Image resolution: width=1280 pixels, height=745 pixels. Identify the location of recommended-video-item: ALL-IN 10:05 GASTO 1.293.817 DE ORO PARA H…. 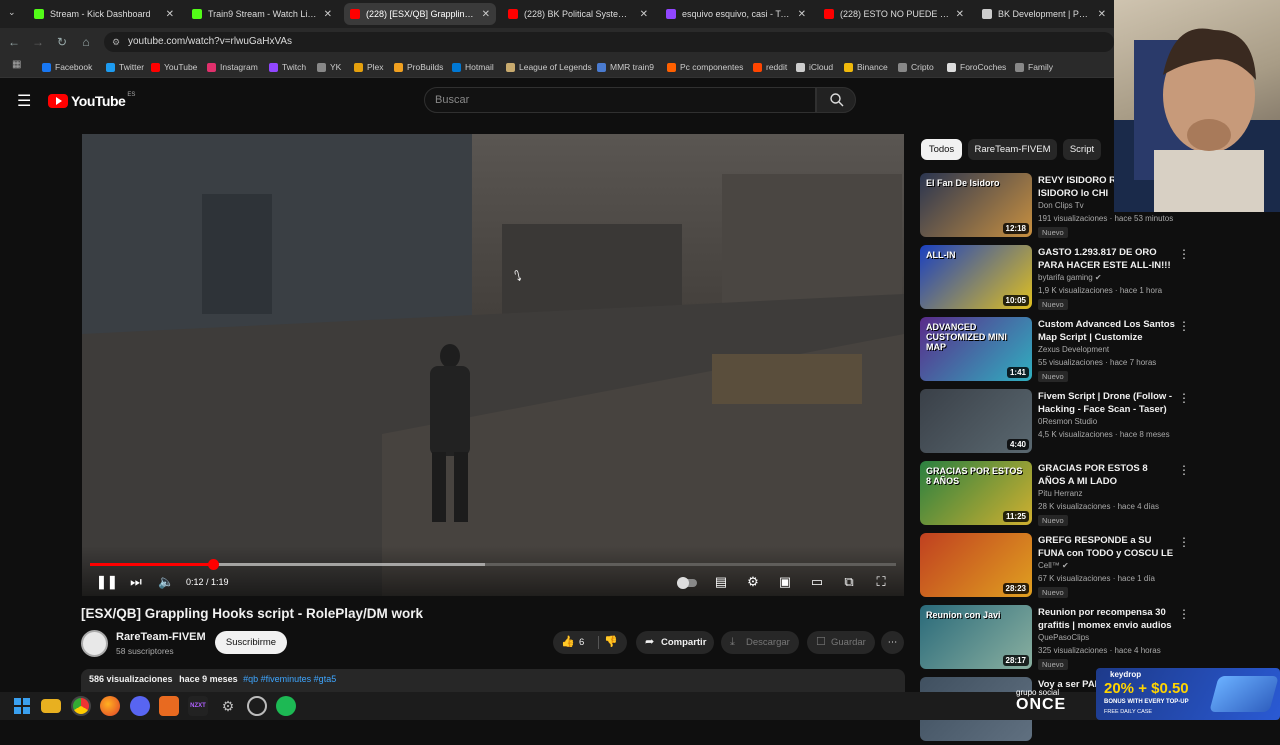
(1056, 279).